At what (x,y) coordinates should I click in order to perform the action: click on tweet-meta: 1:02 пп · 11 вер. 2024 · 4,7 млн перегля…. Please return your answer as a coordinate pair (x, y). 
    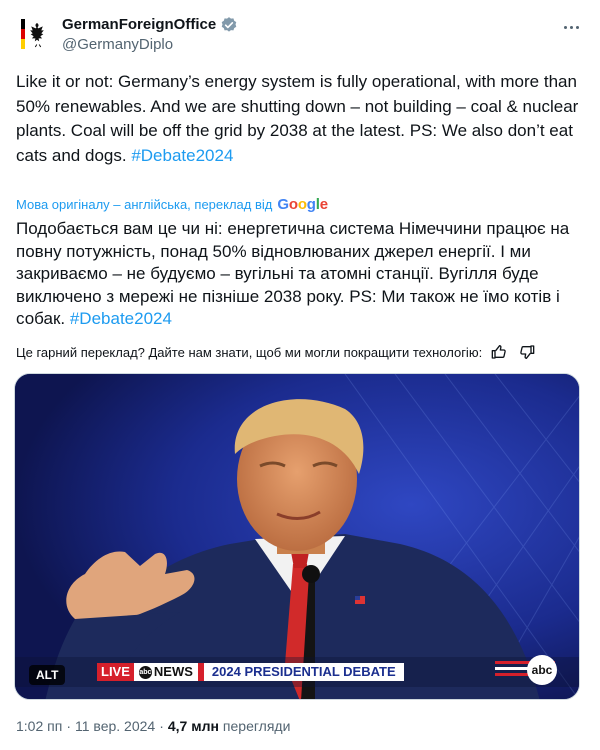
    Looking at the image, I should click on (300, 726).